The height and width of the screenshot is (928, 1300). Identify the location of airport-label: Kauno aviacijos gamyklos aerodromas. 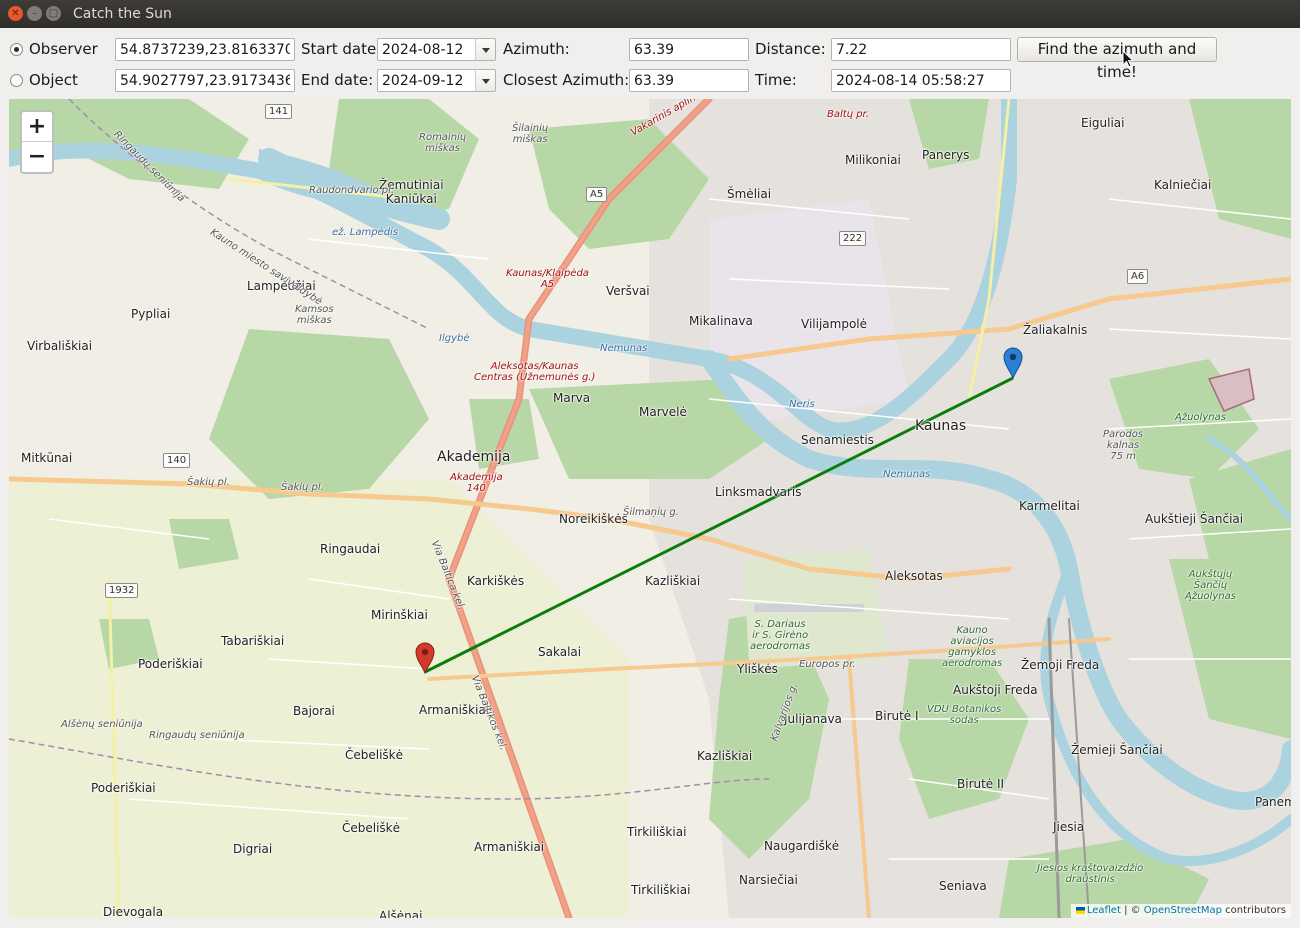
(972, 647).